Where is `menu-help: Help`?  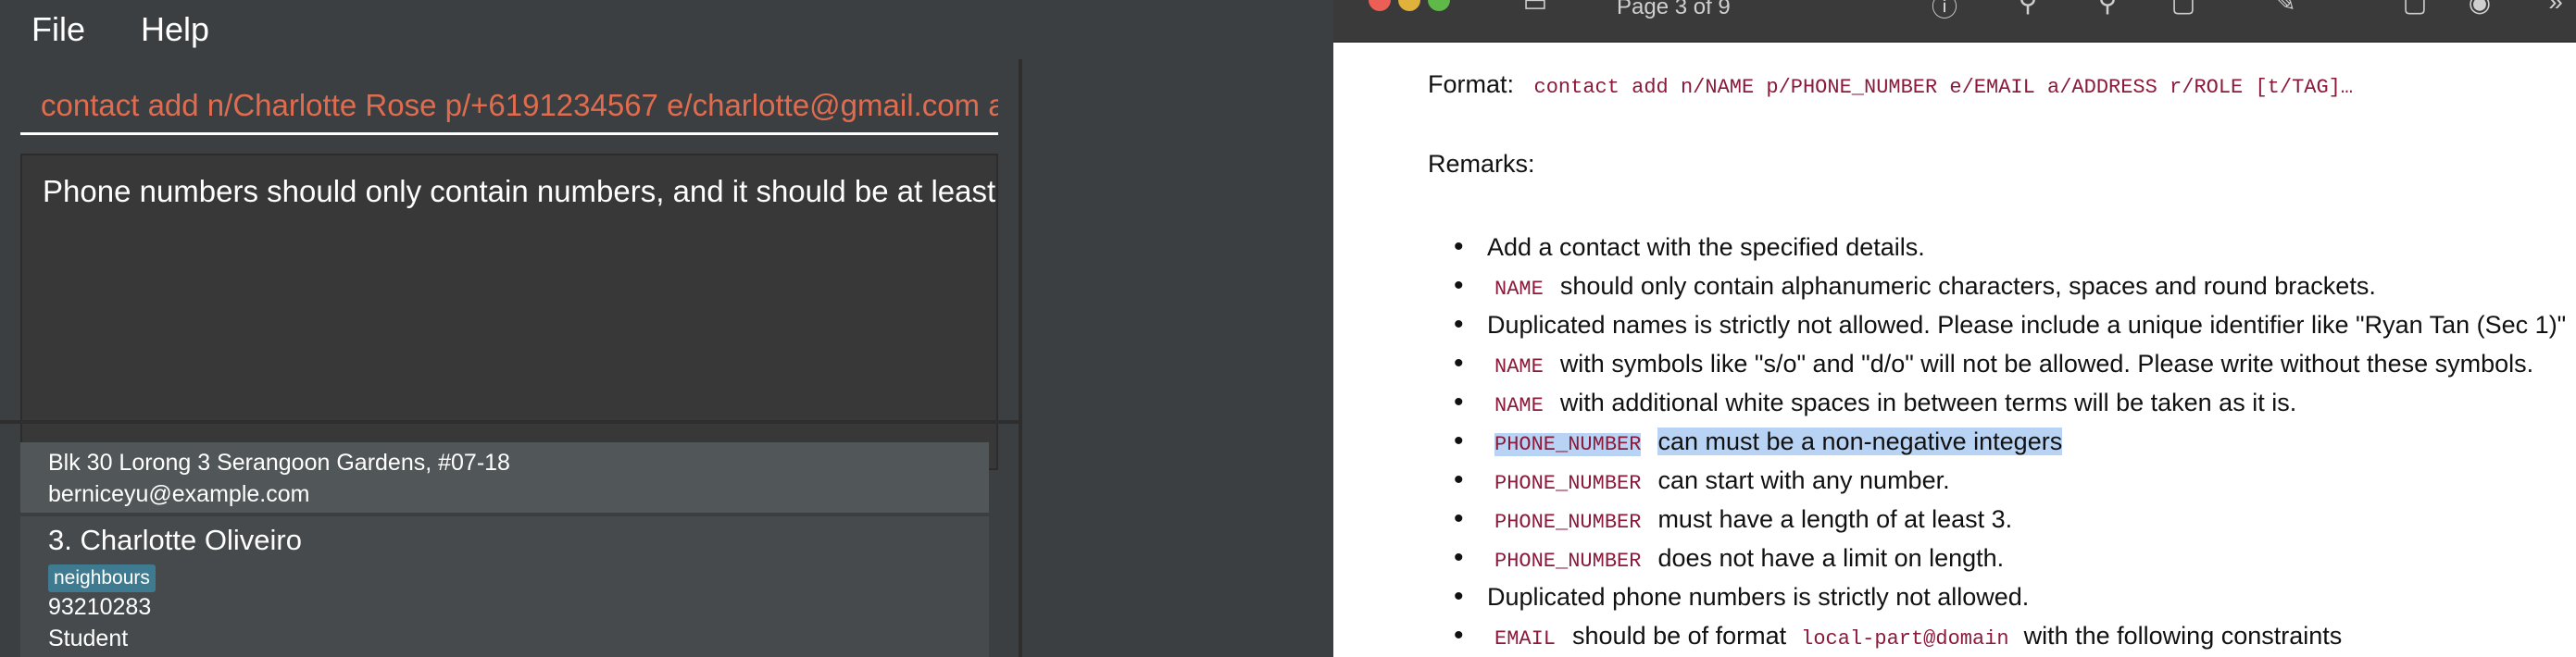
menu-help: Help is located at coordinates (152, 29).